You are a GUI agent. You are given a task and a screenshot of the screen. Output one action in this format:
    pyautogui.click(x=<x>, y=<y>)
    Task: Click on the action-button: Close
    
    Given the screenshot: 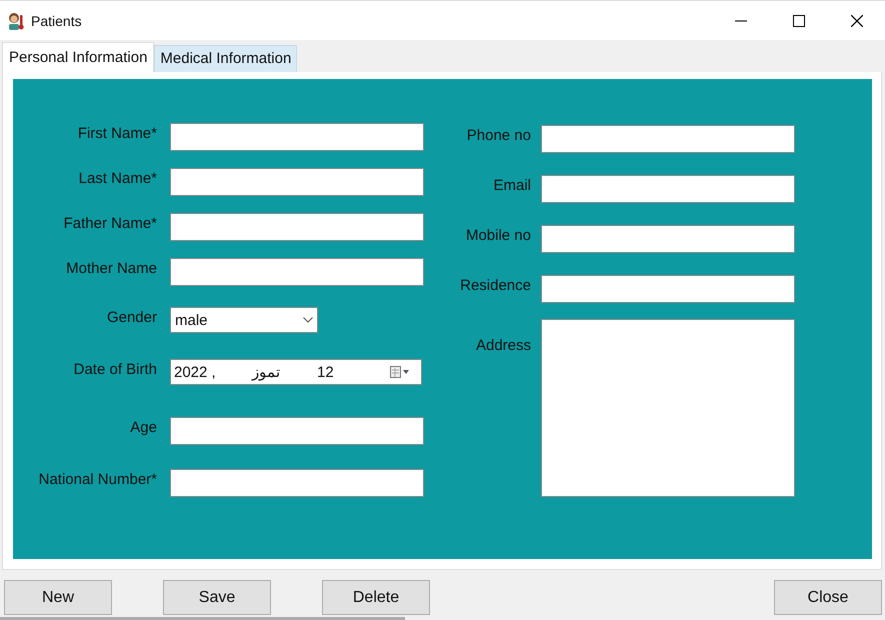 What is the action you would take?
    pyautogui.click(x=828, y=597)
    